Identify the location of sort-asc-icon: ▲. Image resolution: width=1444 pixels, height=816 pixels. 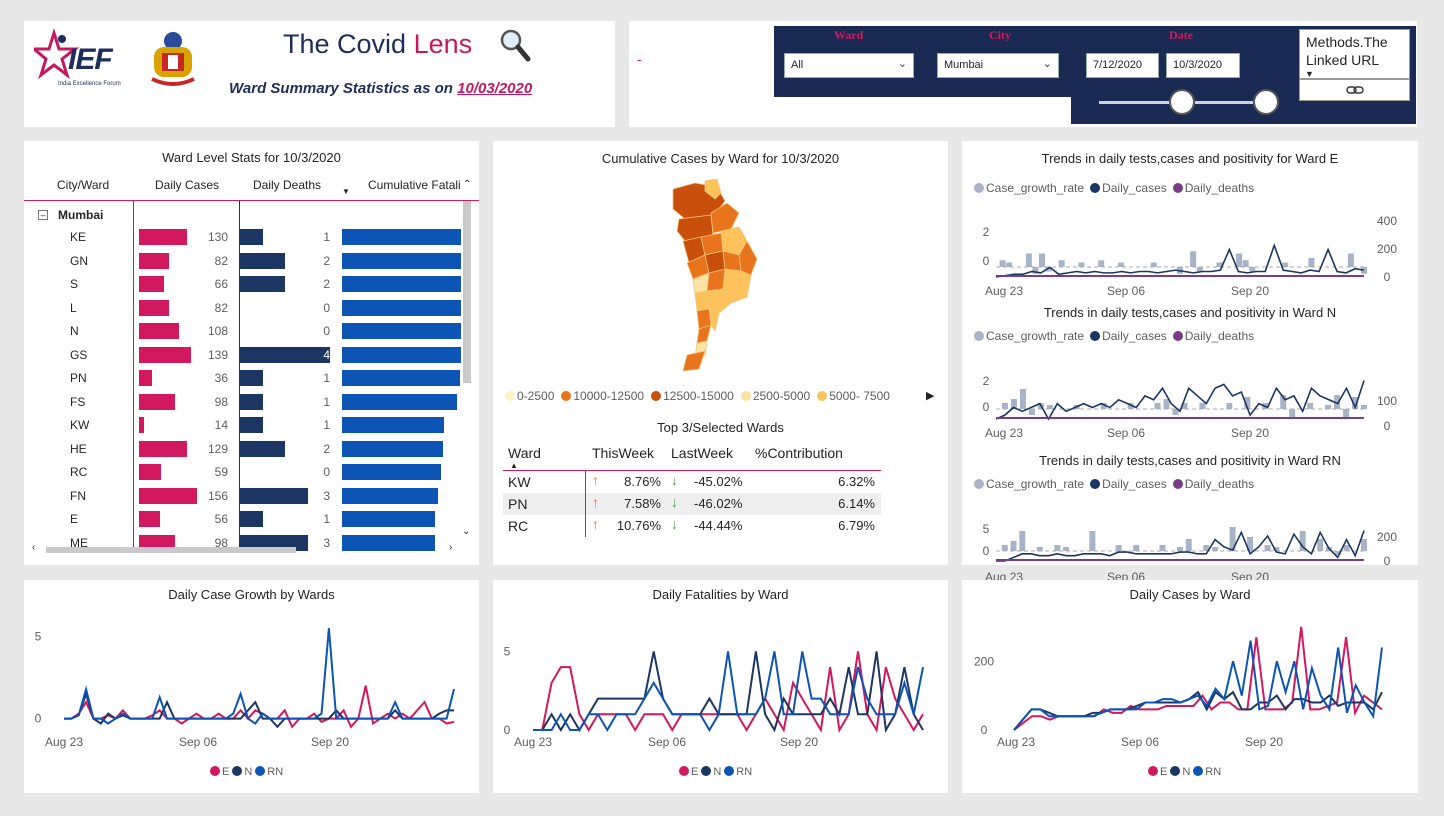
(514, 465).